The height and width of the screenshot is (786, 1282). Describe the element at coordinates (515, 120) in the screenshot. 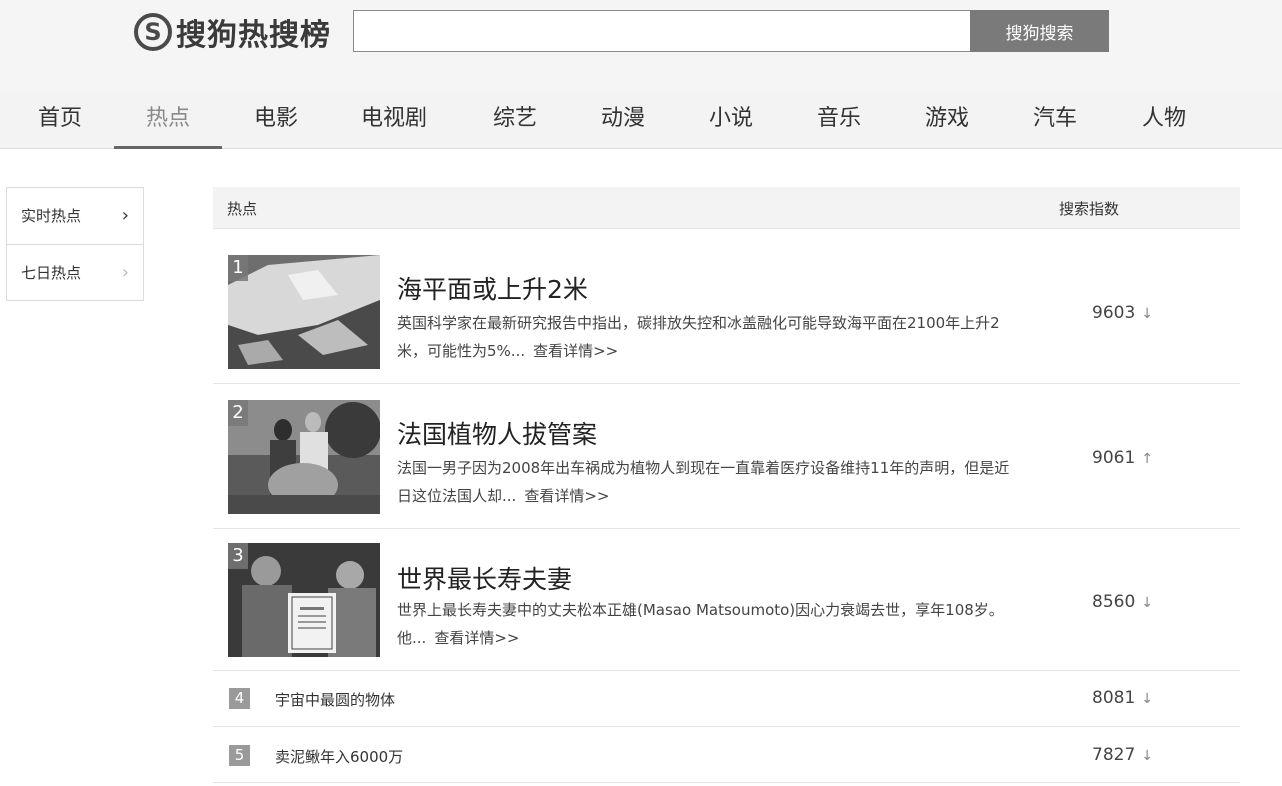

I see `nav-variety: 综艺` at that location.